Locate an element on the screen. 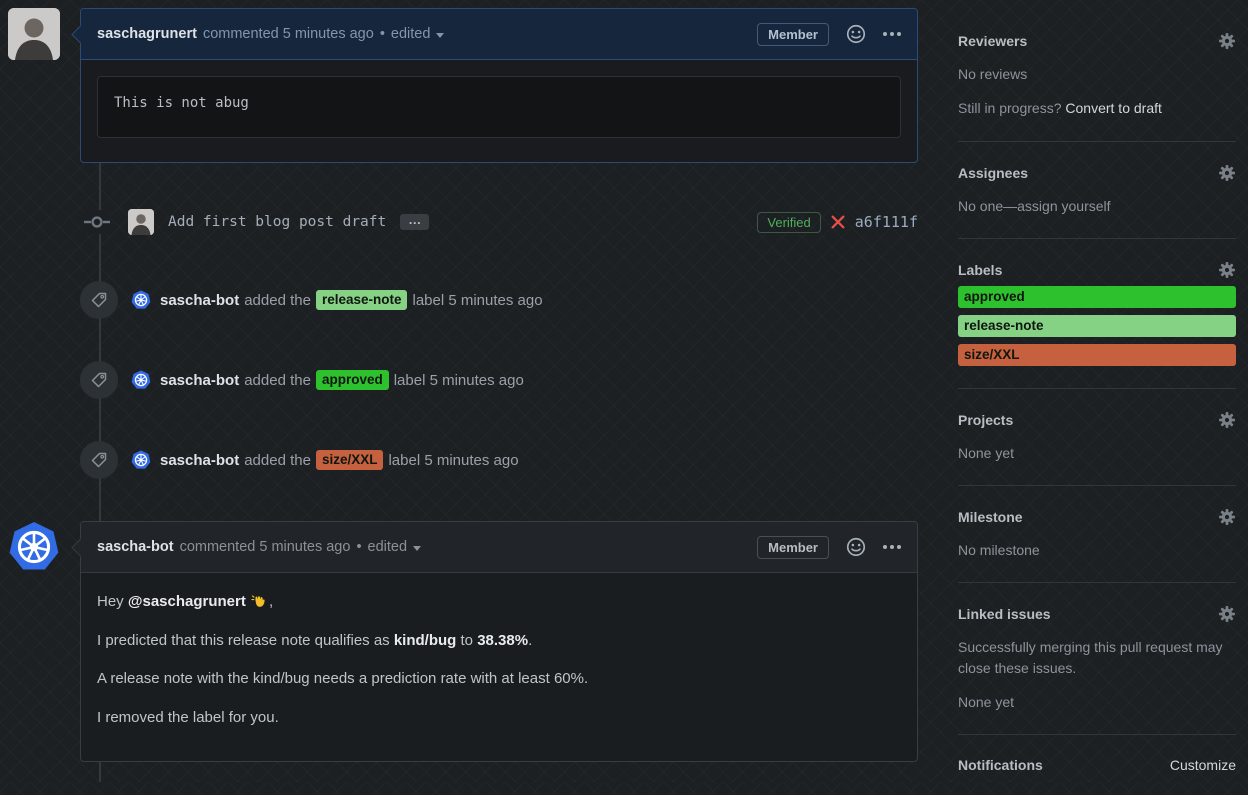  label-chip: size/XXL is located at coordinates (349, 460).